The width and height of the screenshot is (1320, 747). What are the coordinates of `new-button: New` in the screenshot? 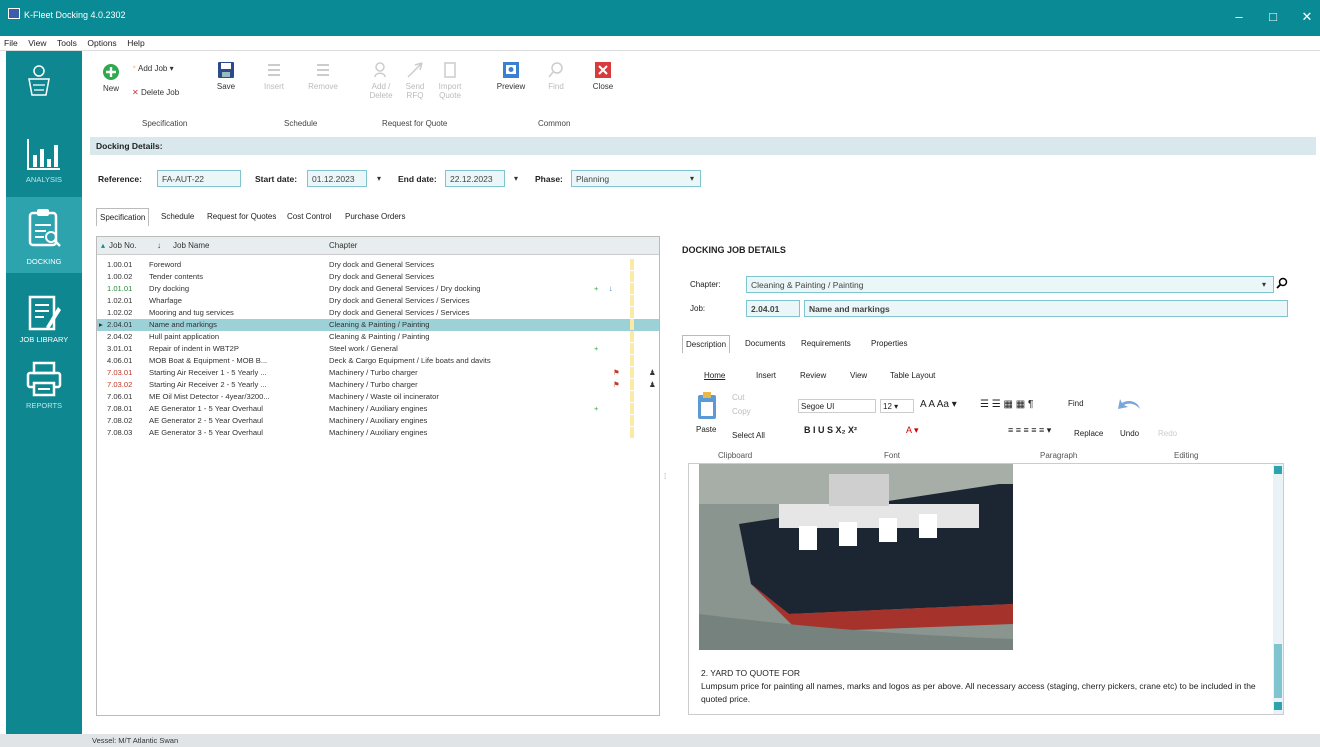 It's located at (111, 78).